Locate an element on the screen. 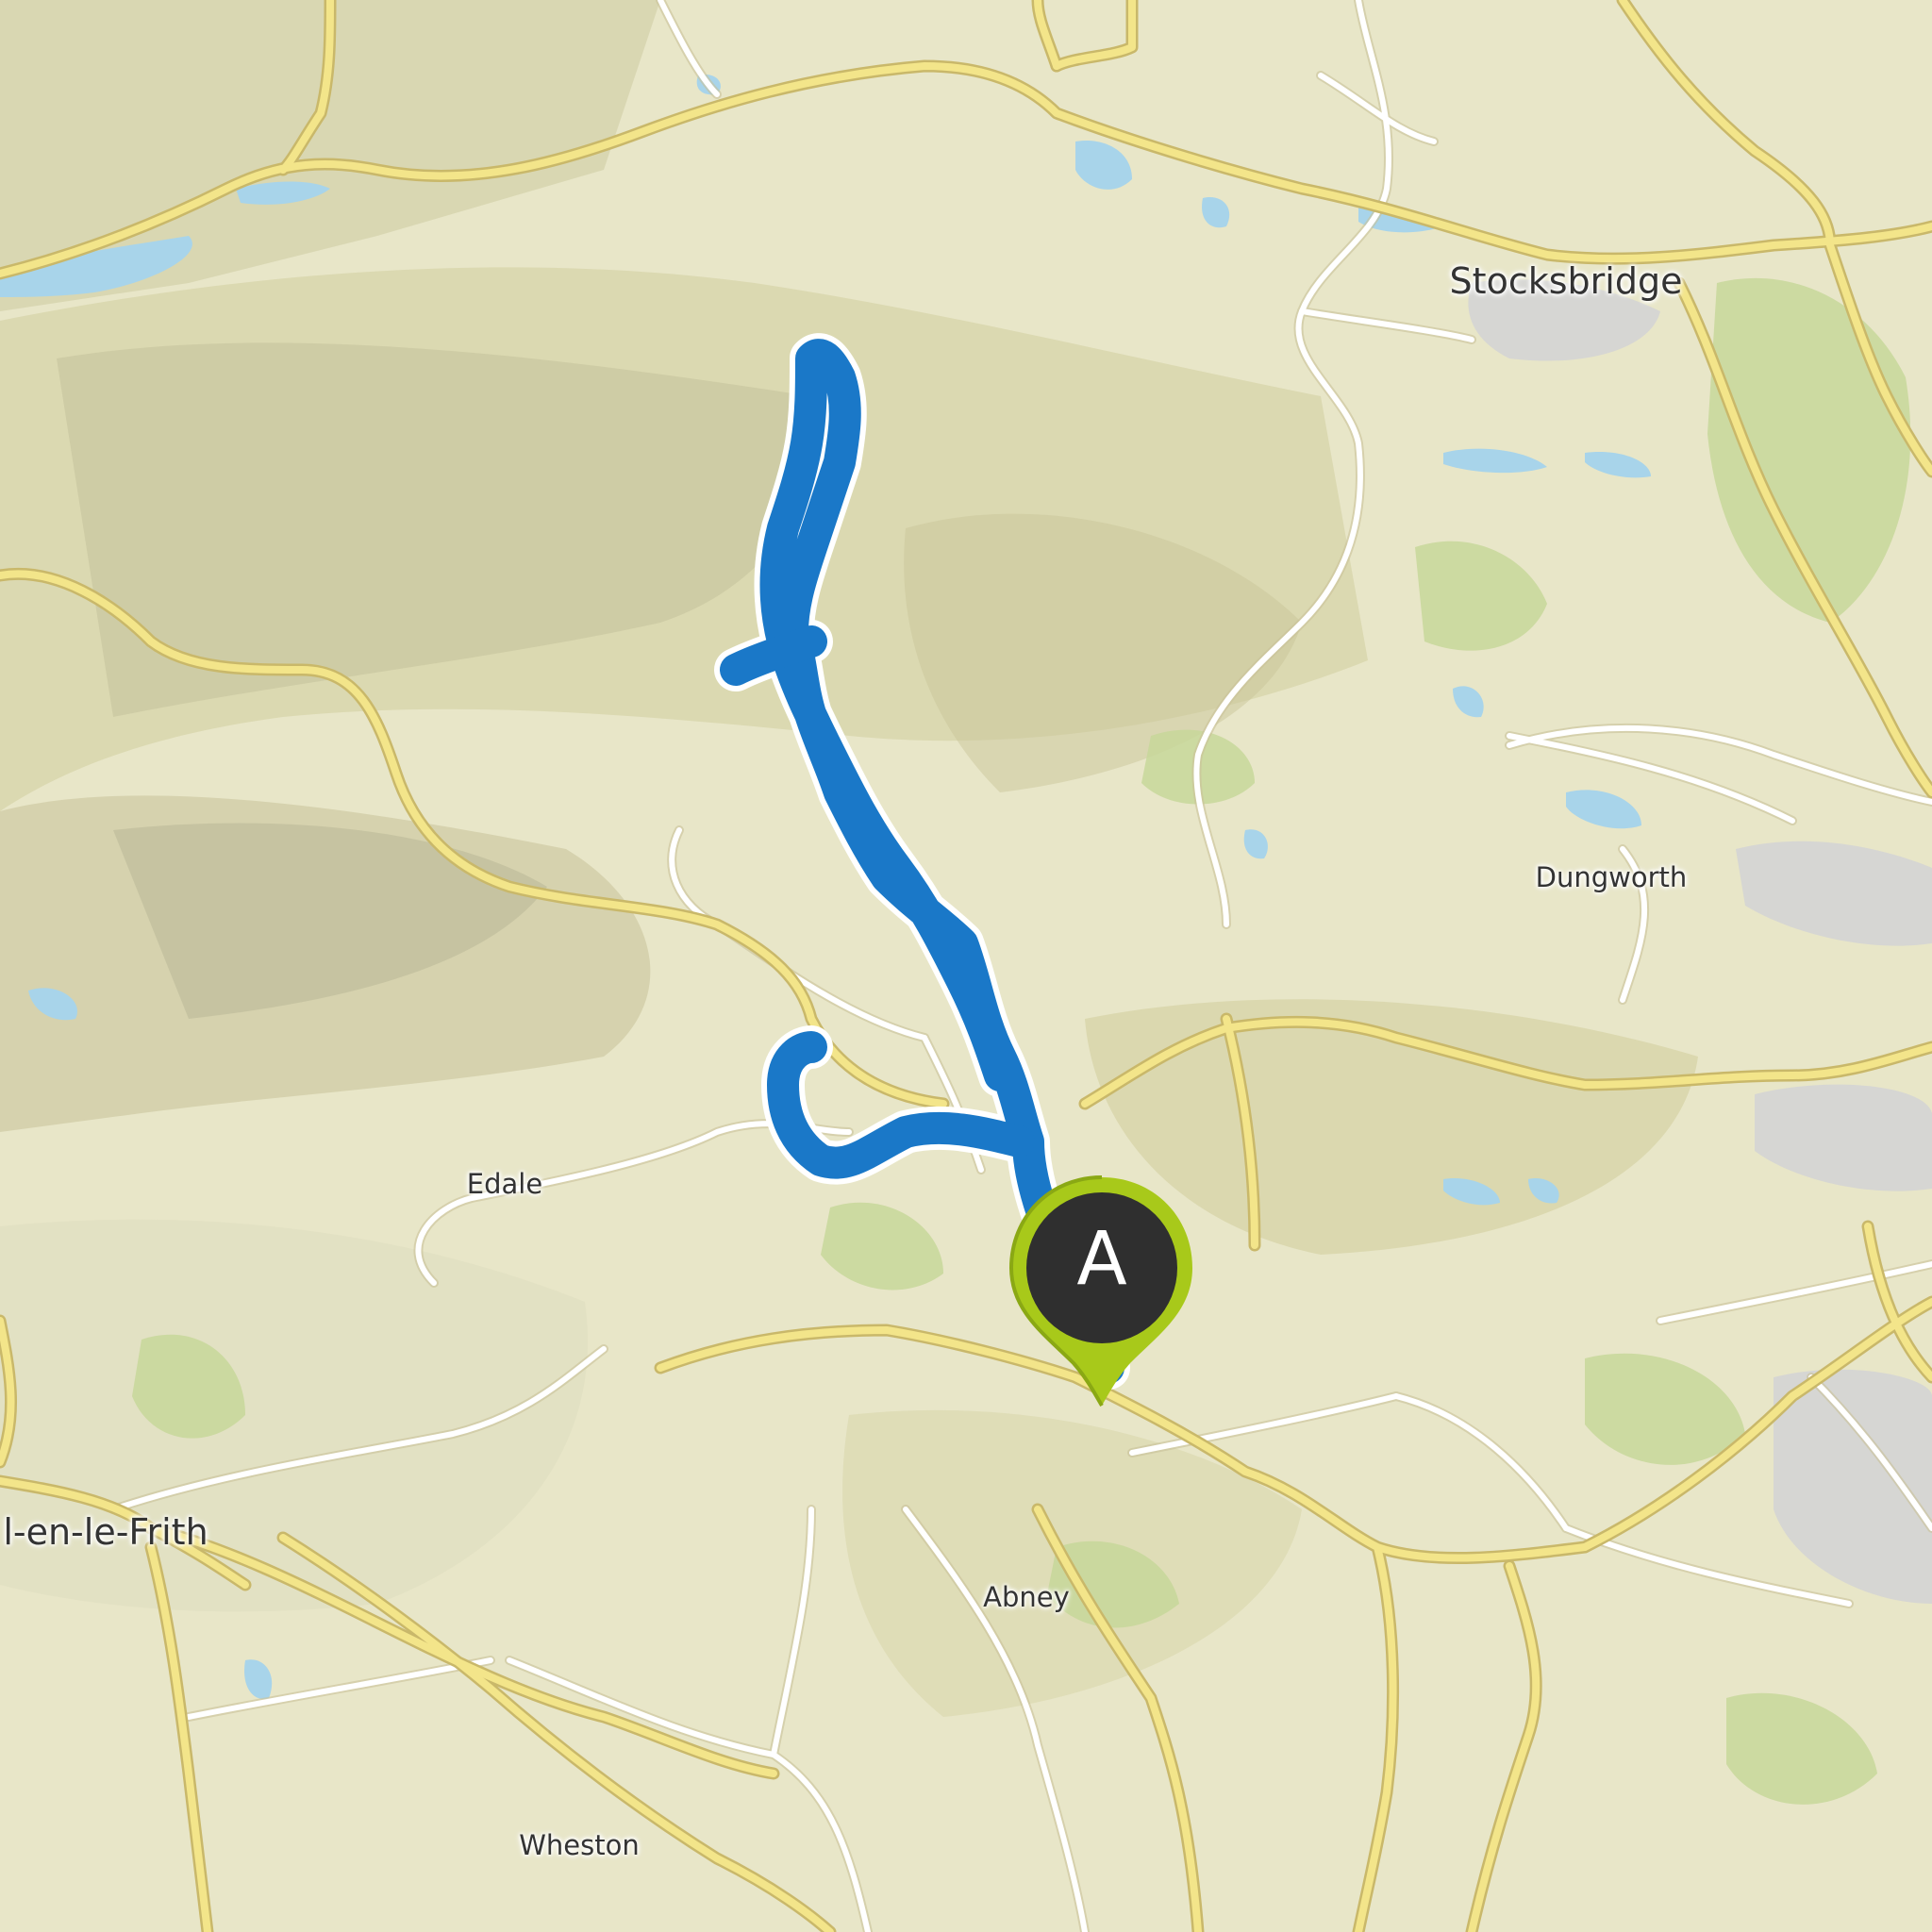 The height and width of the screenshot is (1932, 1932). route-start-marker: A is located at coordinates (1102, 1292).